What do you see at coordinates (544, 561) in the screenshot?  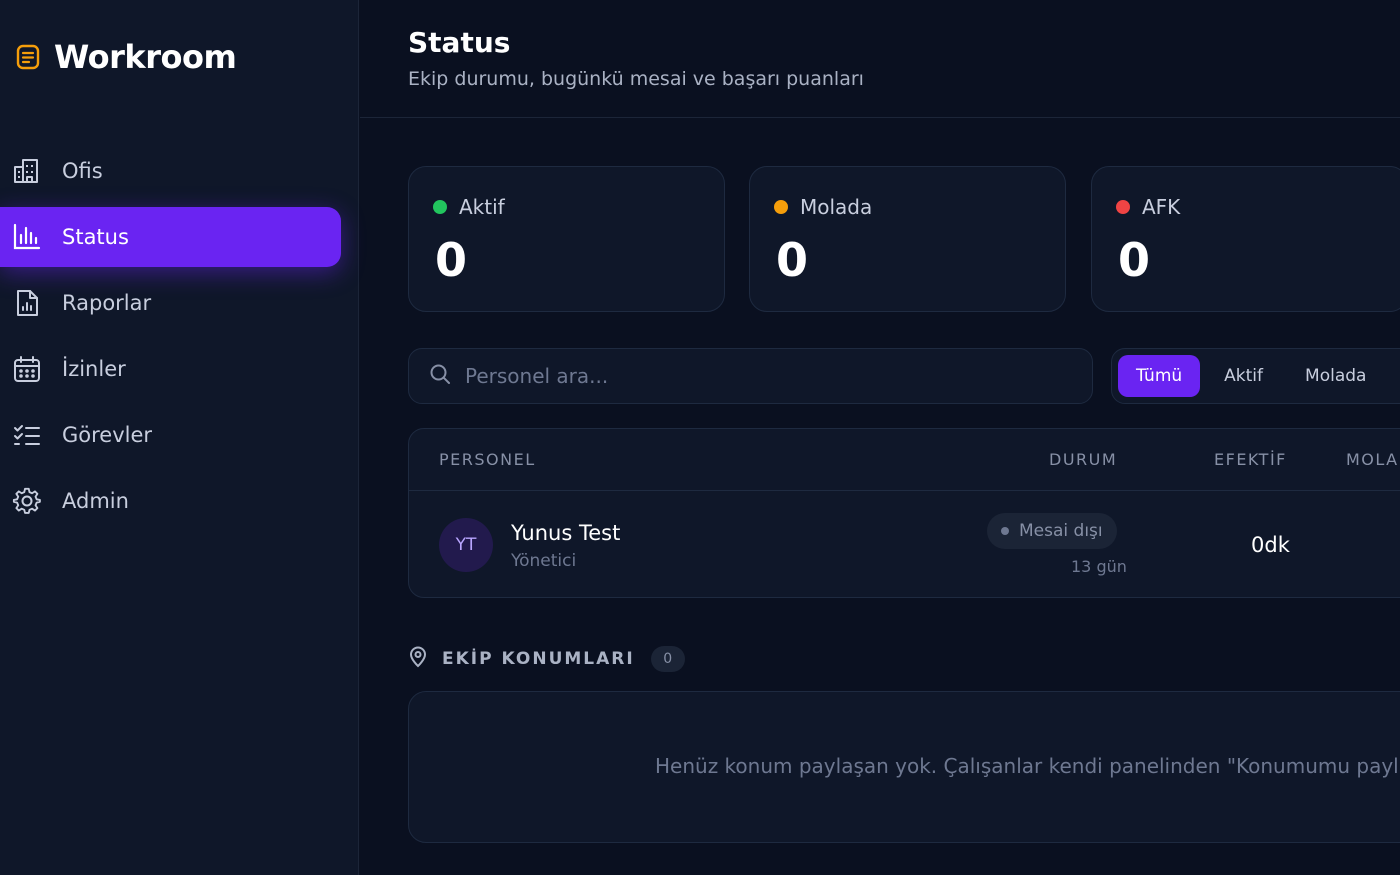 I see `person-role: Yönetici` at bounding box center [544, 561].